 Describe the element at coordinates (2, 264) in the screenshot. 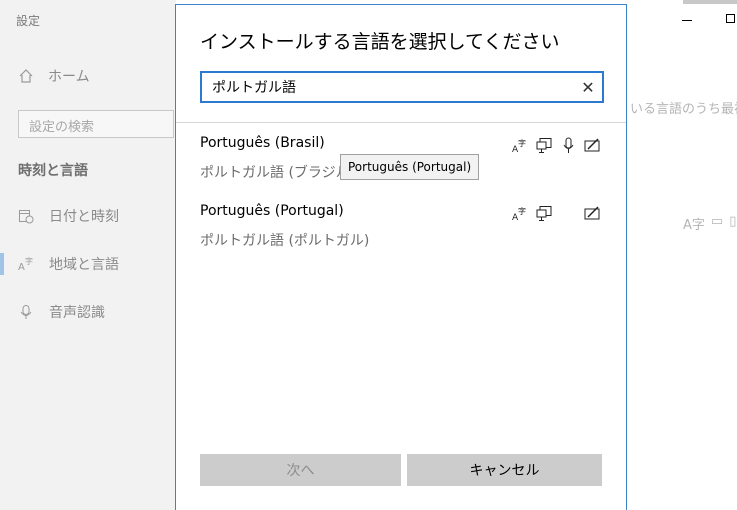

I see `active-indicator` at that location.